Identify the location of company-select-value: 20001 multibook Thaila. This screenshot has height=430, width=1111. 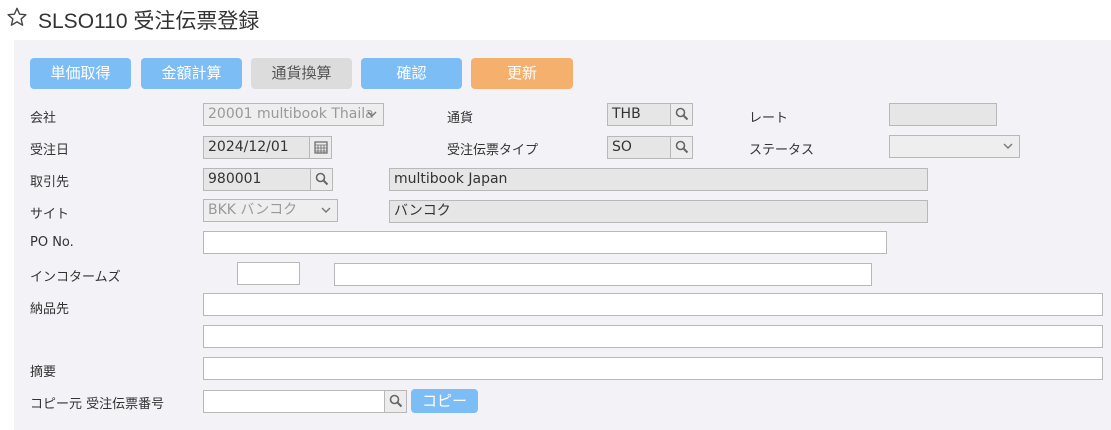
(291, 114).